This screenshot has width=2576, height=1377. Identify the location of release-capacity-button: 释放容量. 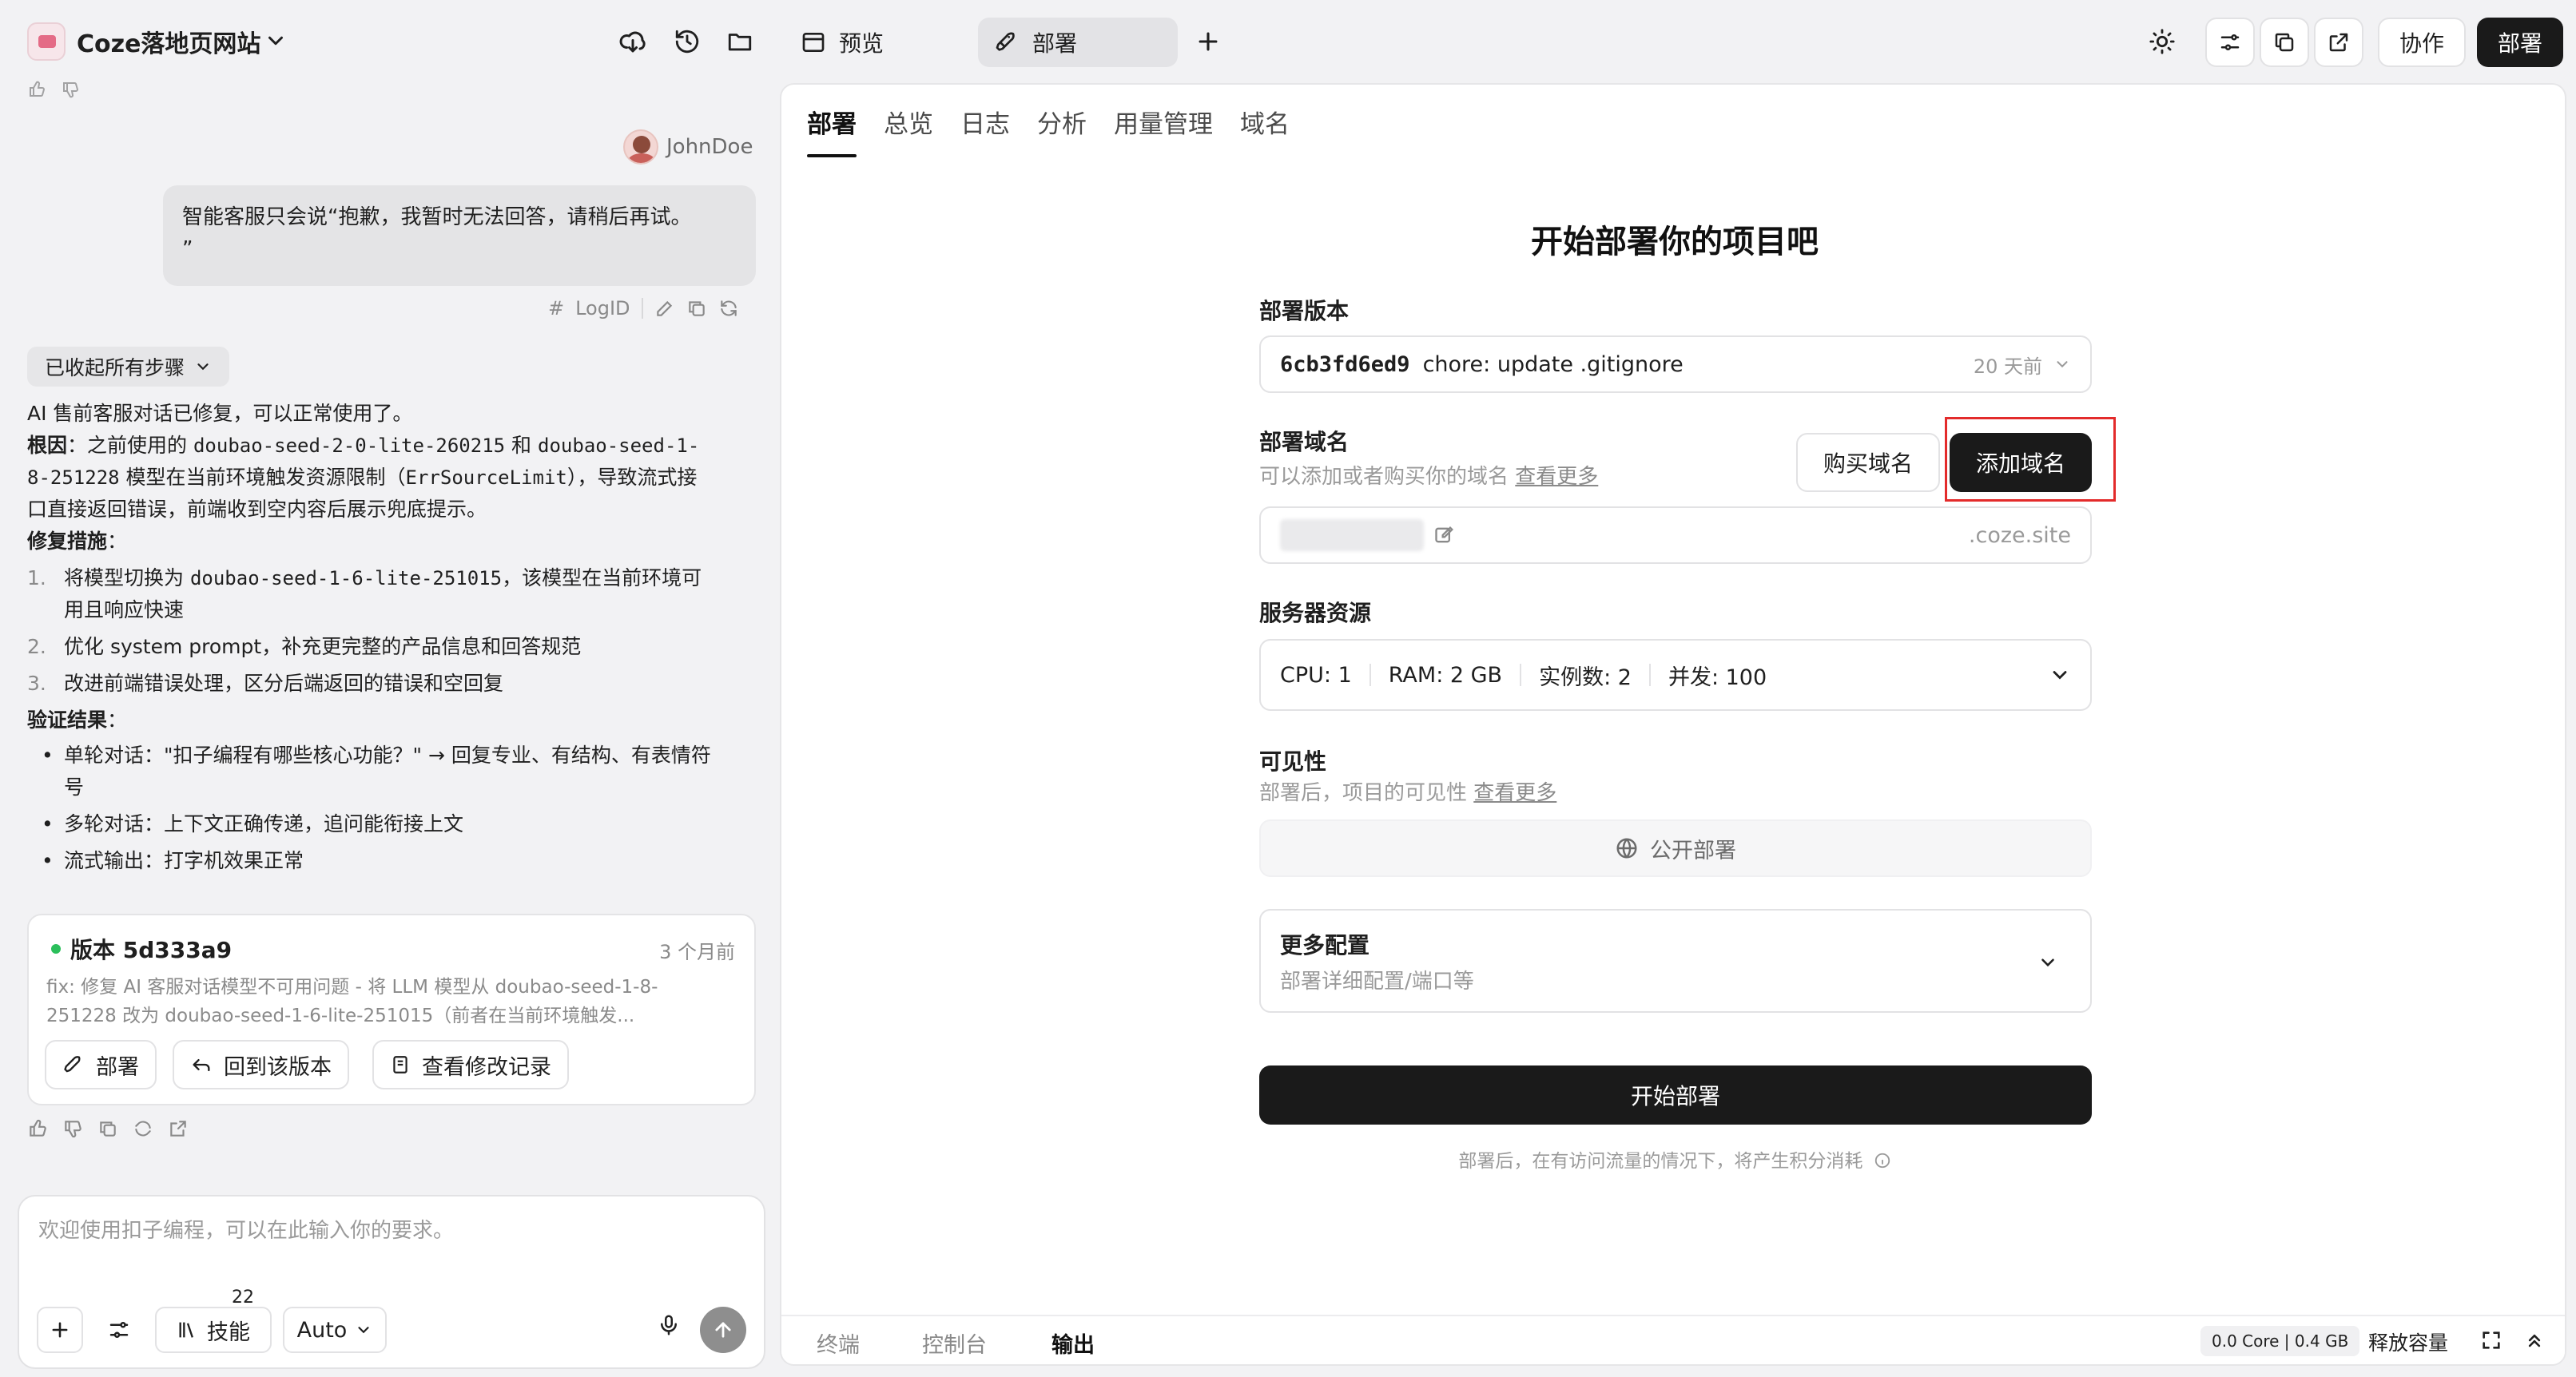
(2408, 1341).